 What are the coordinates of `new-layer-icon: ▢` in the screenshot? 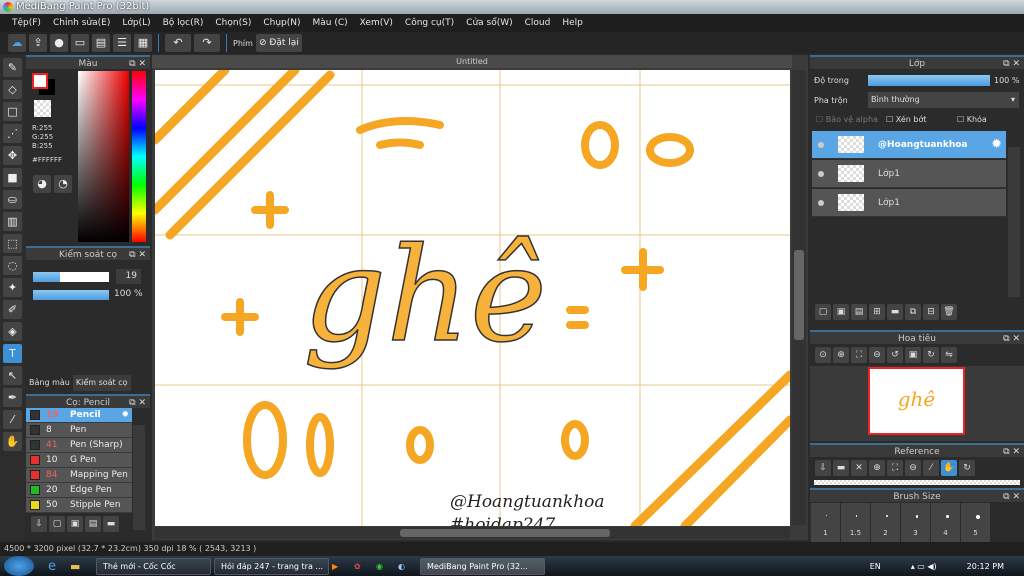 It's located at (823, 312).